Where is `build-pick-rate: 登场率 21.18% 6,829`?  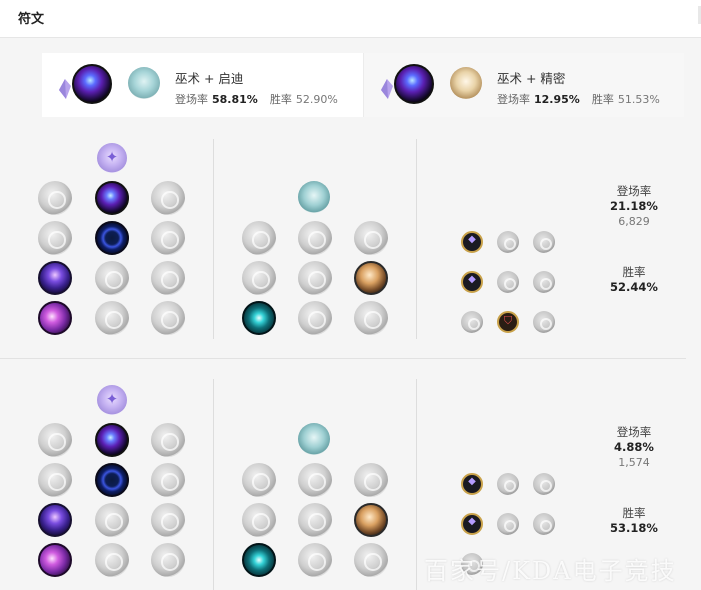 build-pick-rate: 登场率 21.18% 6,829 is located at coordinates (634, 206).